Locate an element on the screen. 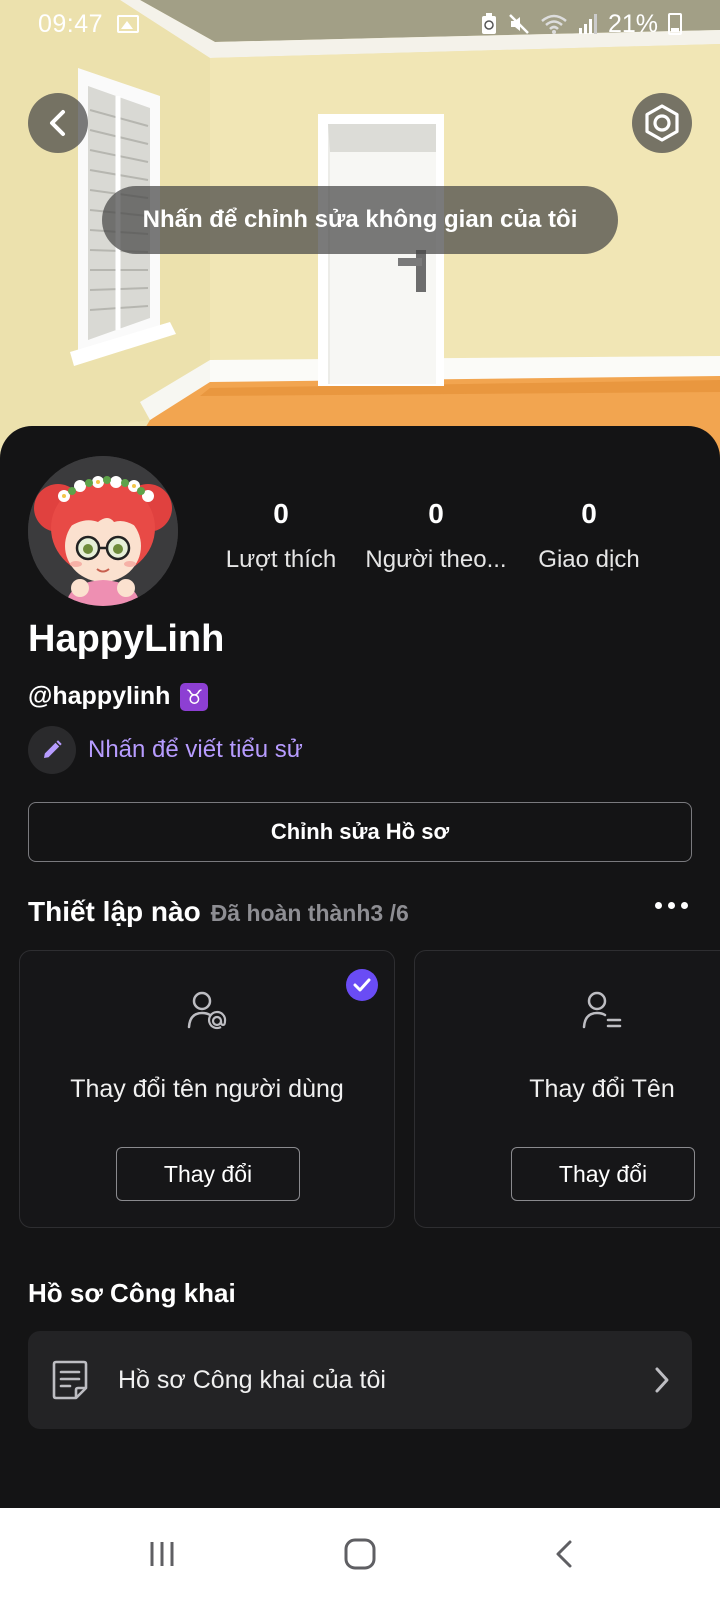  user-lines-icon is located at coordinates (602, 1010).